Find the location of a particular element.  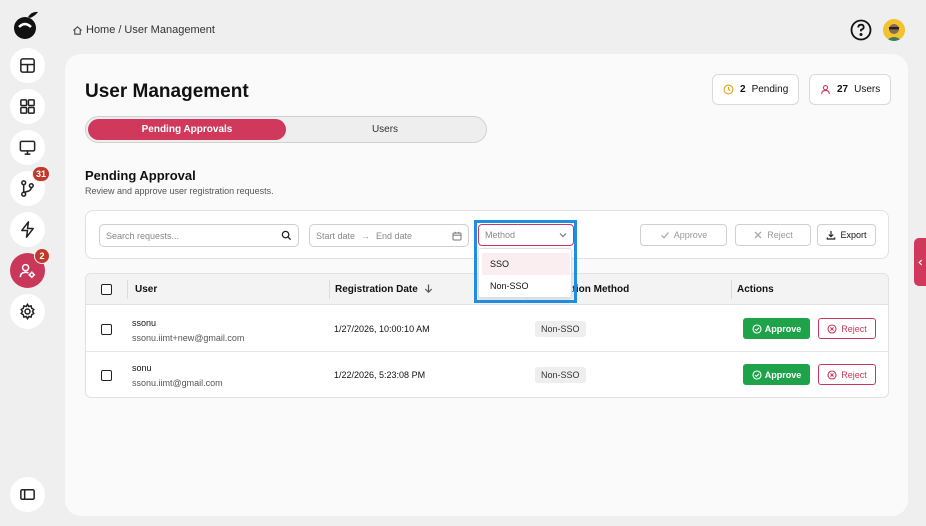

users-count: 27 is located at coordinates (843, 89).